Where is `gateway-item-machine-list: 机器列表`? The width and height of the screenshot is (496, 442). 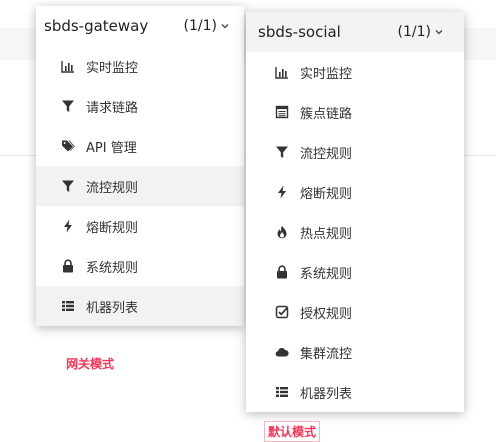 gateway-item-machine-list: 机器列表 is located at coordinates (140, 306).